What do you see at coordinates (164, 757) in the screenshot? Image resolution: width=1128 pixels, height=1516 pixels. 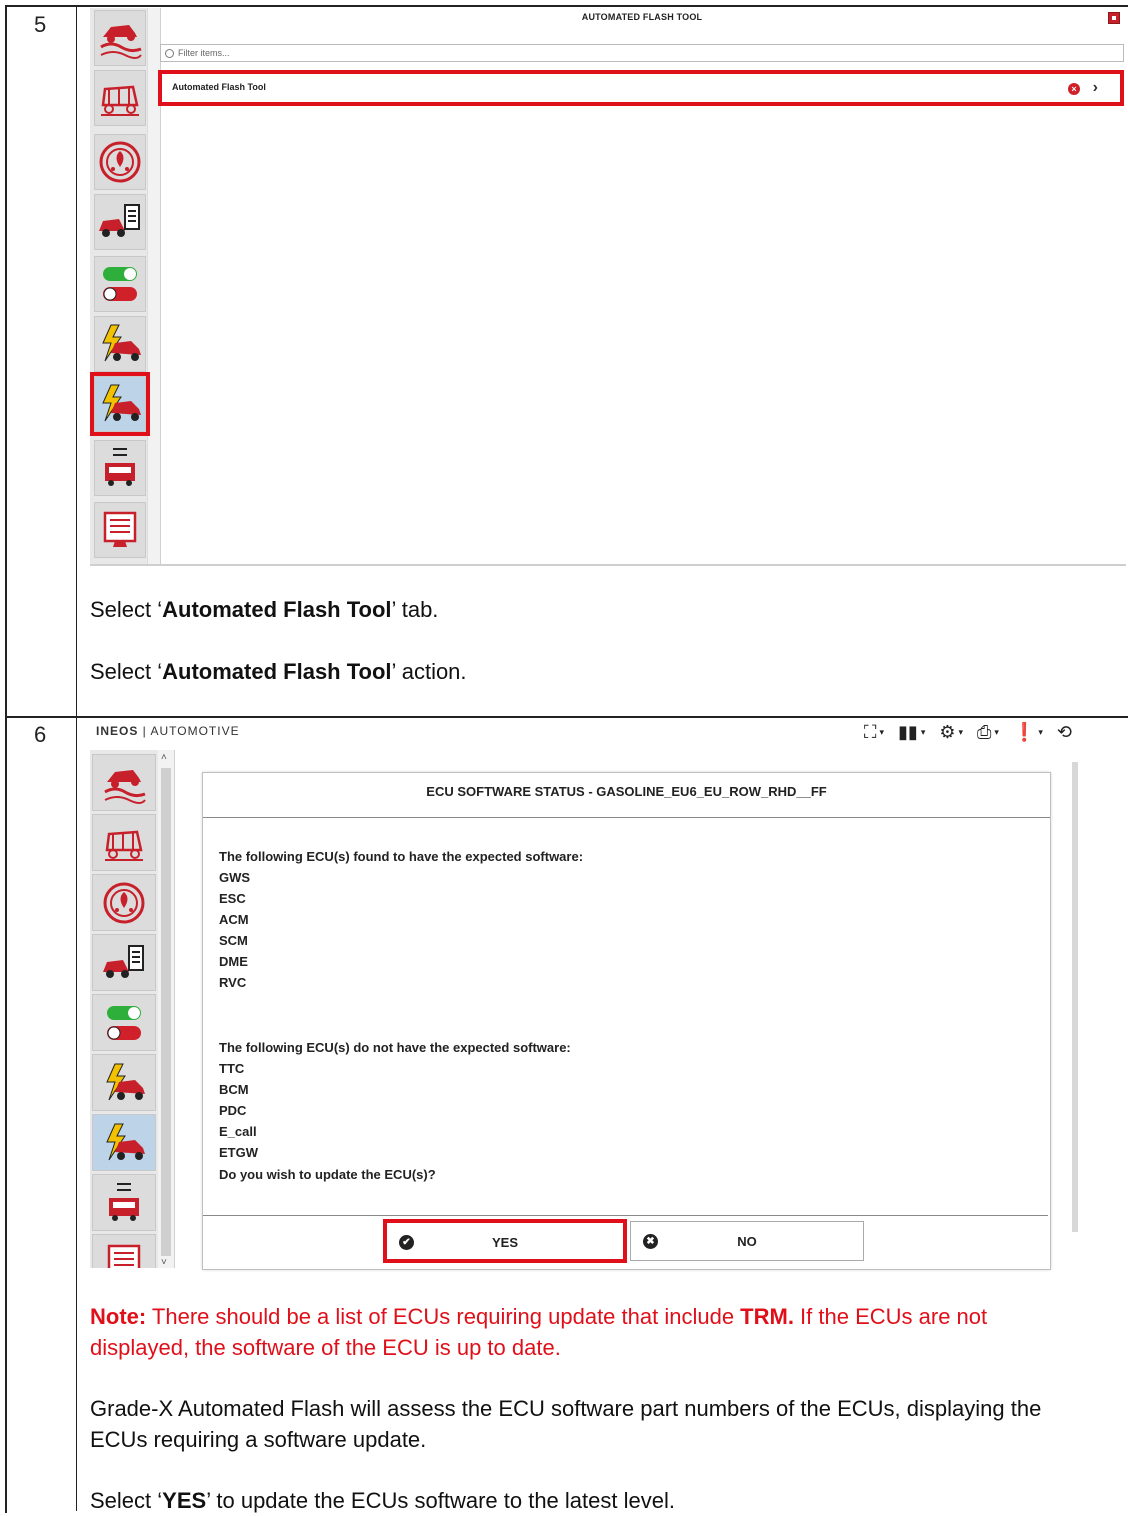 I see `chevron-up-icon: ˄` at bounding box center [164, 757].